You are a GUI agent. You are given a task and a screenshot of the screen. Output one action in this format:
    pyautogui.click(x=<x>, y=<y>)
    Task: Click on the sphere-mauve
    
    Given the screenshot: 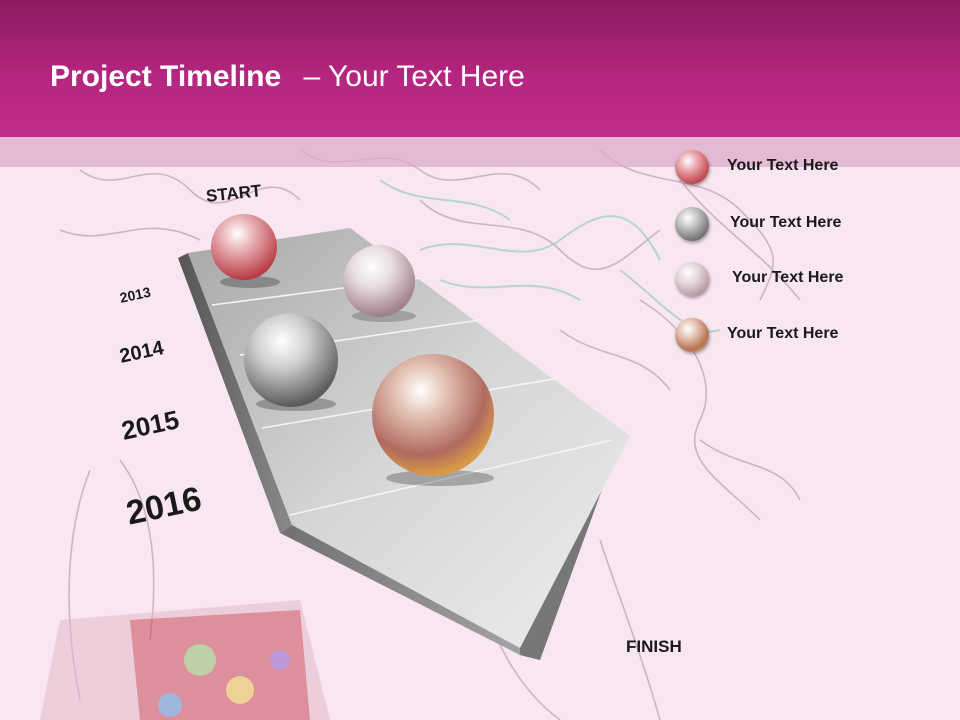 What is the action you would take?
    pyautogui.click(x=379, y=281)
    